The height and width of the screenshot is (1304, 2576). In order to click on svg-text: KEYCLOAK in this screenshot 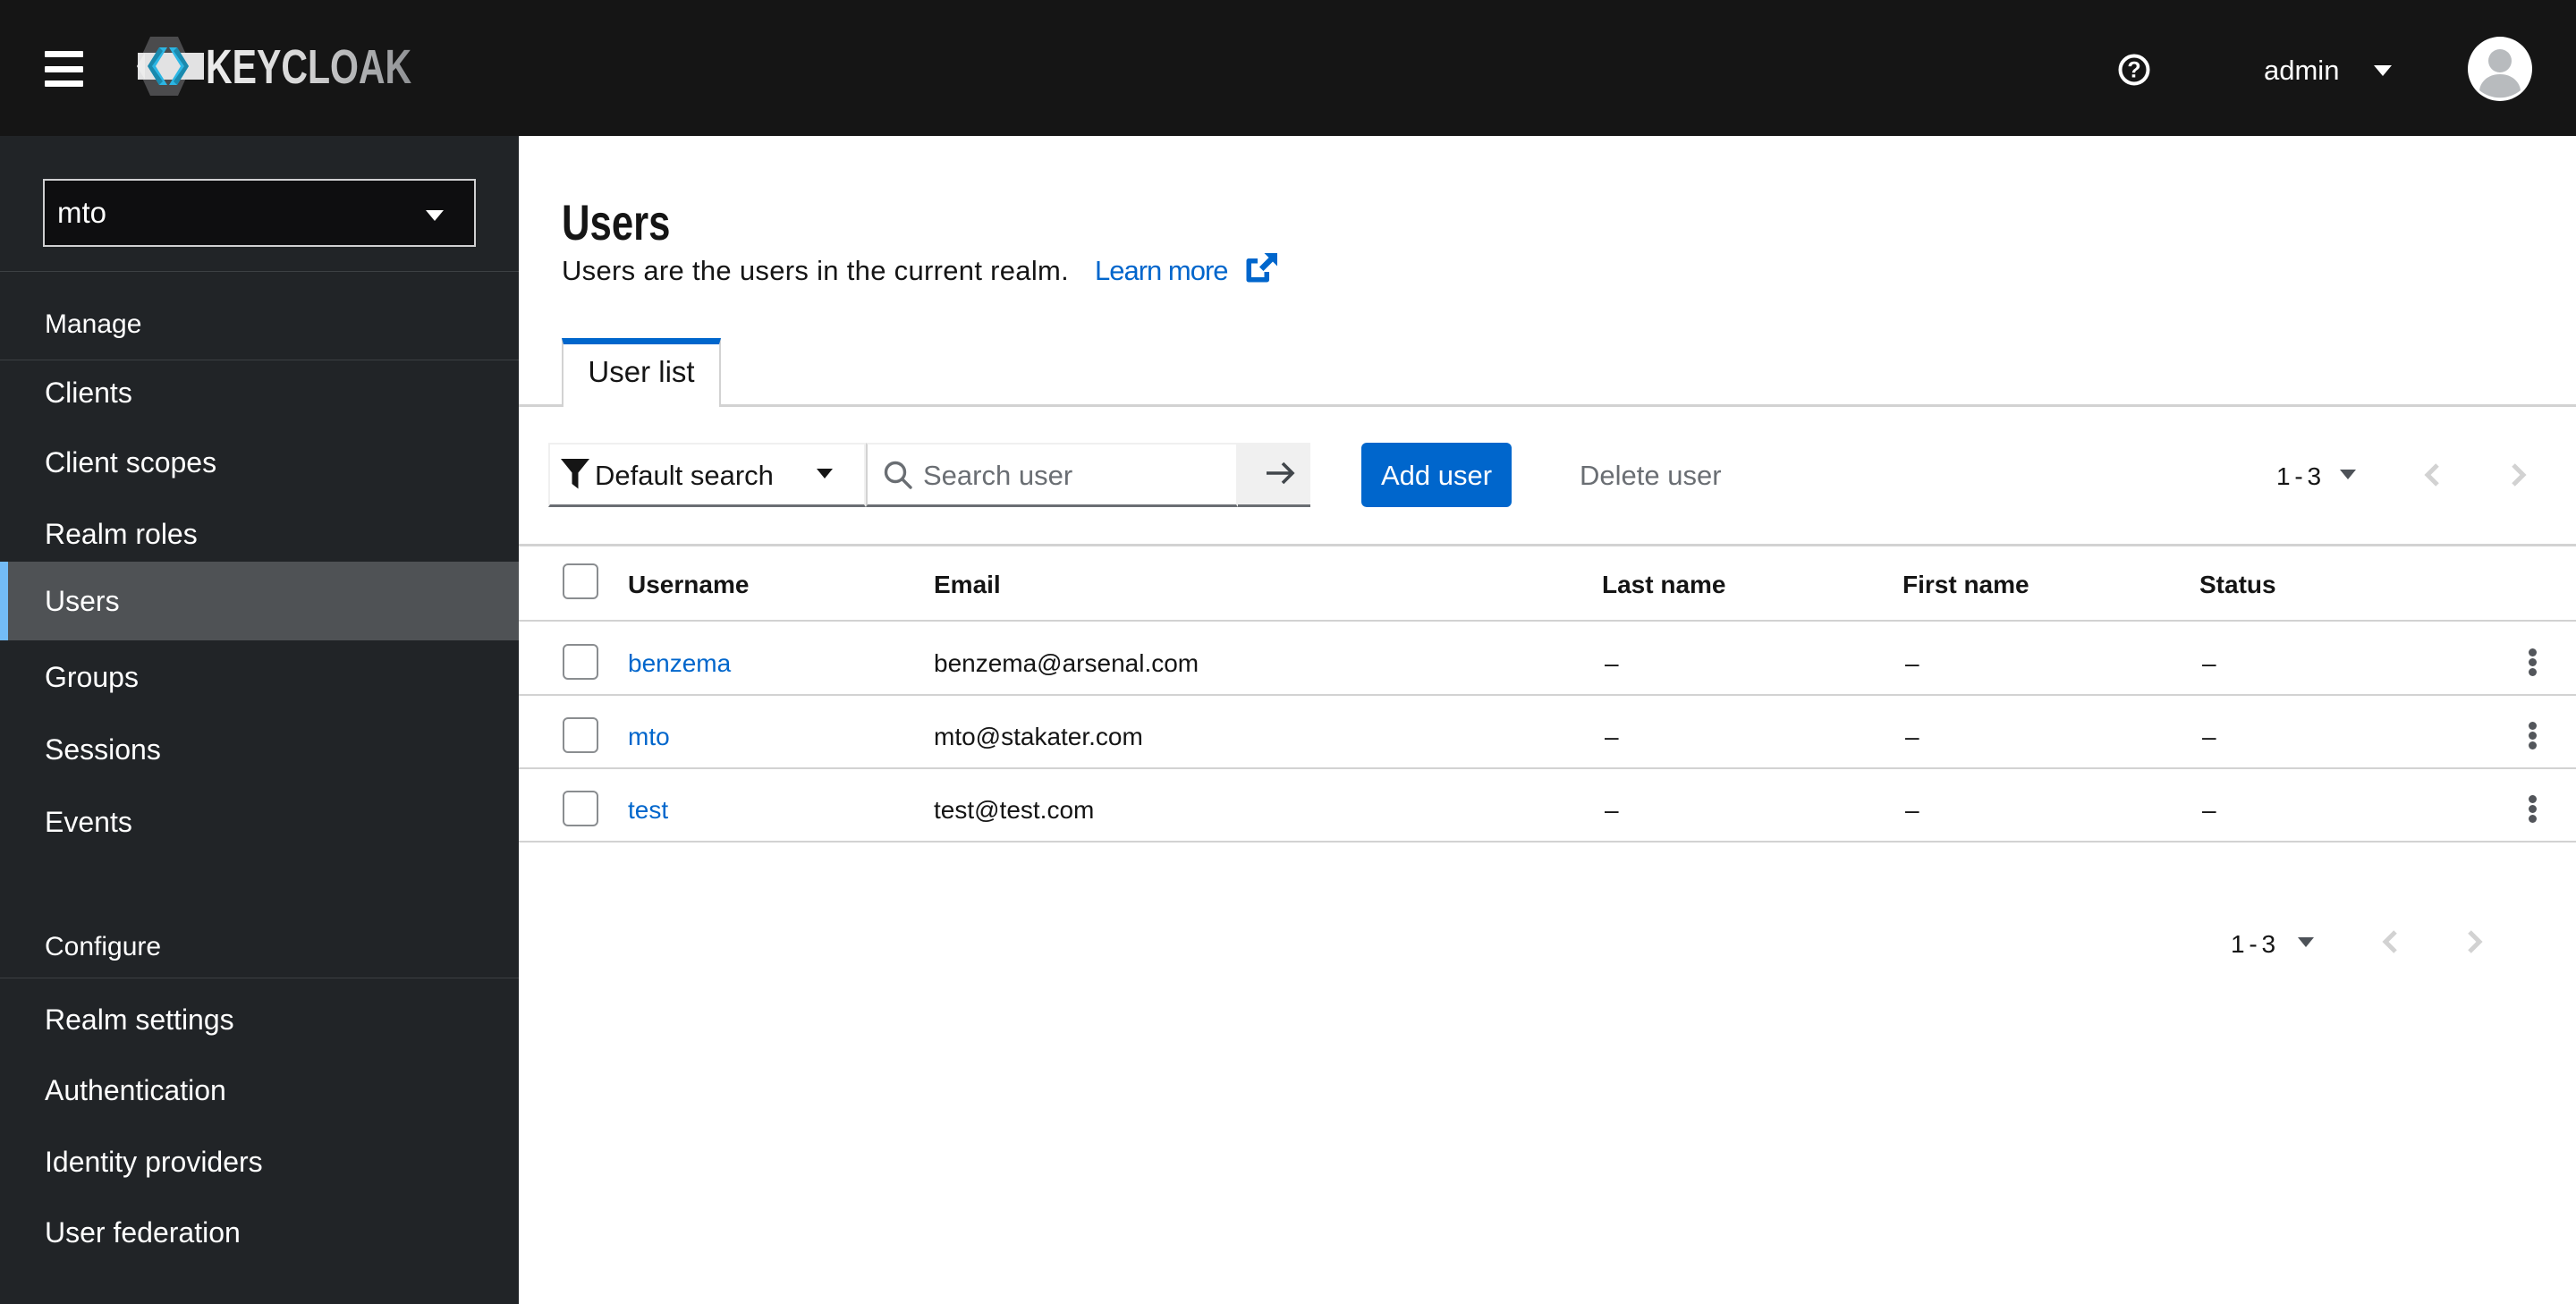, I will do `click(309, 68)`.